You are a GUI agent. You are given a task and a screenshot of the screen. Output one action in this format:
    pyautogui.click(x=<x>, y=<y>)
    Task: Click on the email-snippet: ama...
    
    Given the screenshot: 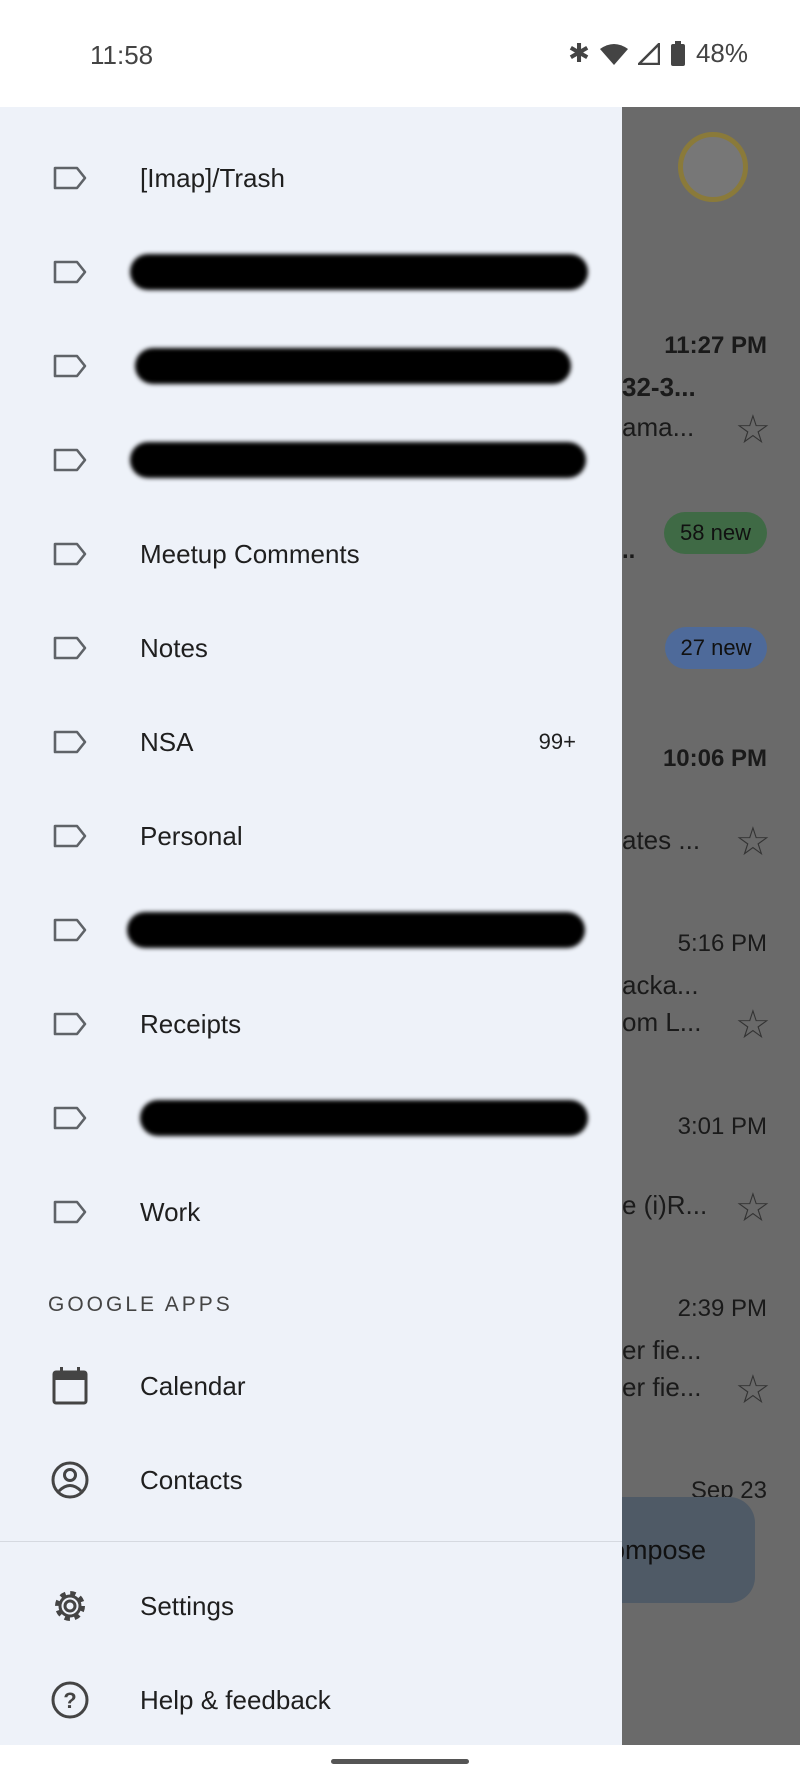 What is the action you would take?
    pyautogui.click(x=658, y=427)
    